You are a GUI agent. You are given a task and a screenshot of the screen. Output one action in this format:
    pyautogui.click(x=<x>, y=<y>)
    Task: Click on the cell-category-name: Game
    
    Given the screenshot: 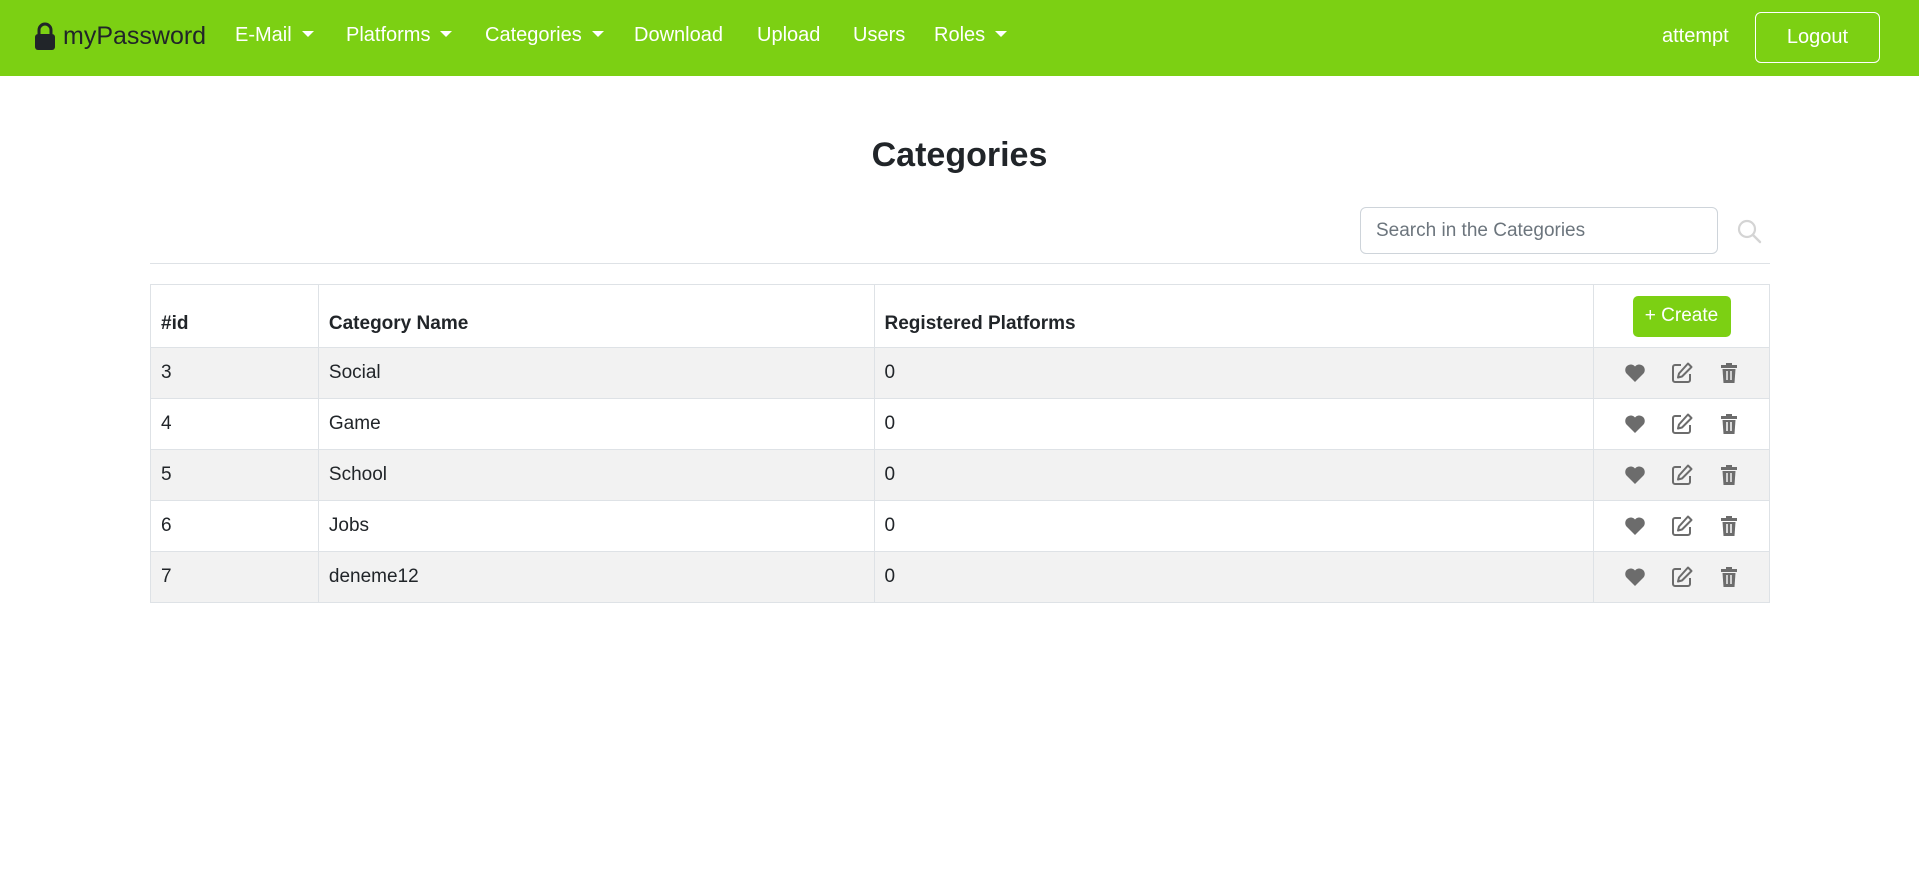 What is the action you would take?
    pyautogui.click(x=596, y=424)
    